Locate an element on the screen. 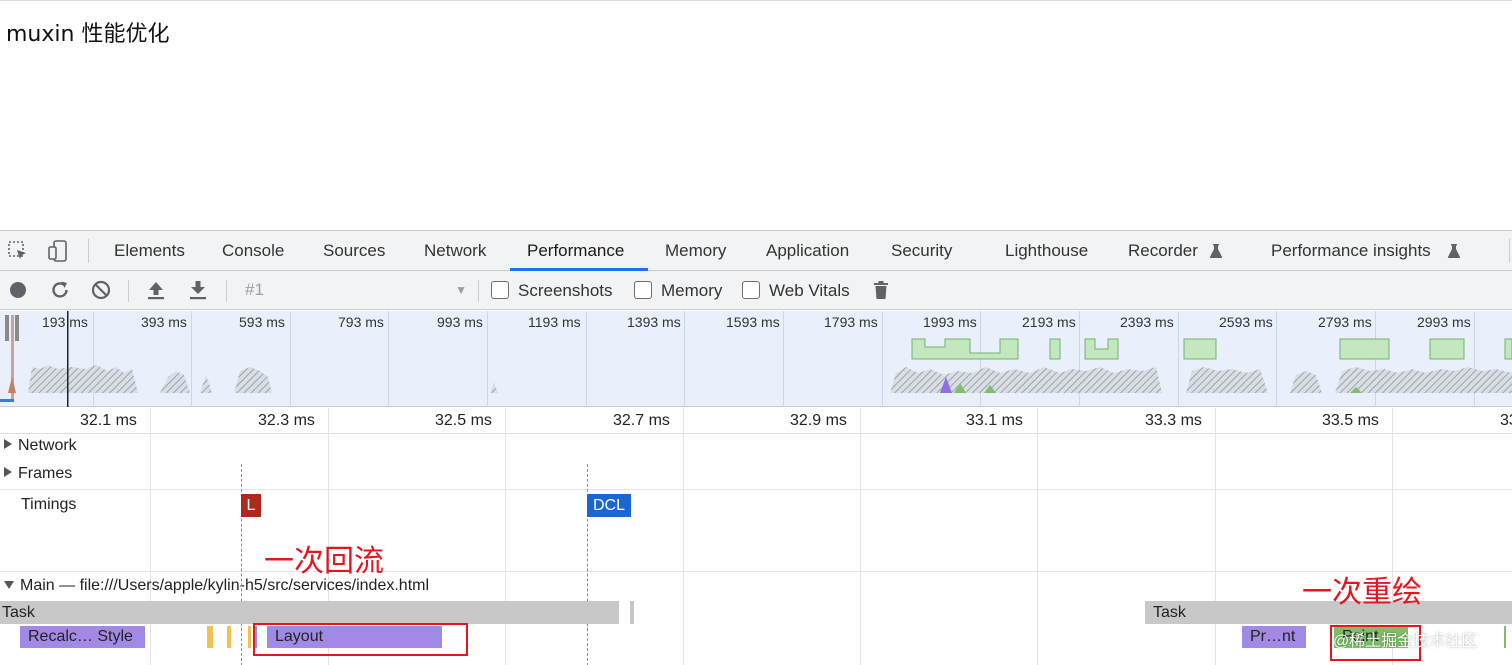 Image resolution: width=1512 pixels, height=665 pixels. ruler-tick-label: 33.3 ms is located at coordinates (1173, 420).